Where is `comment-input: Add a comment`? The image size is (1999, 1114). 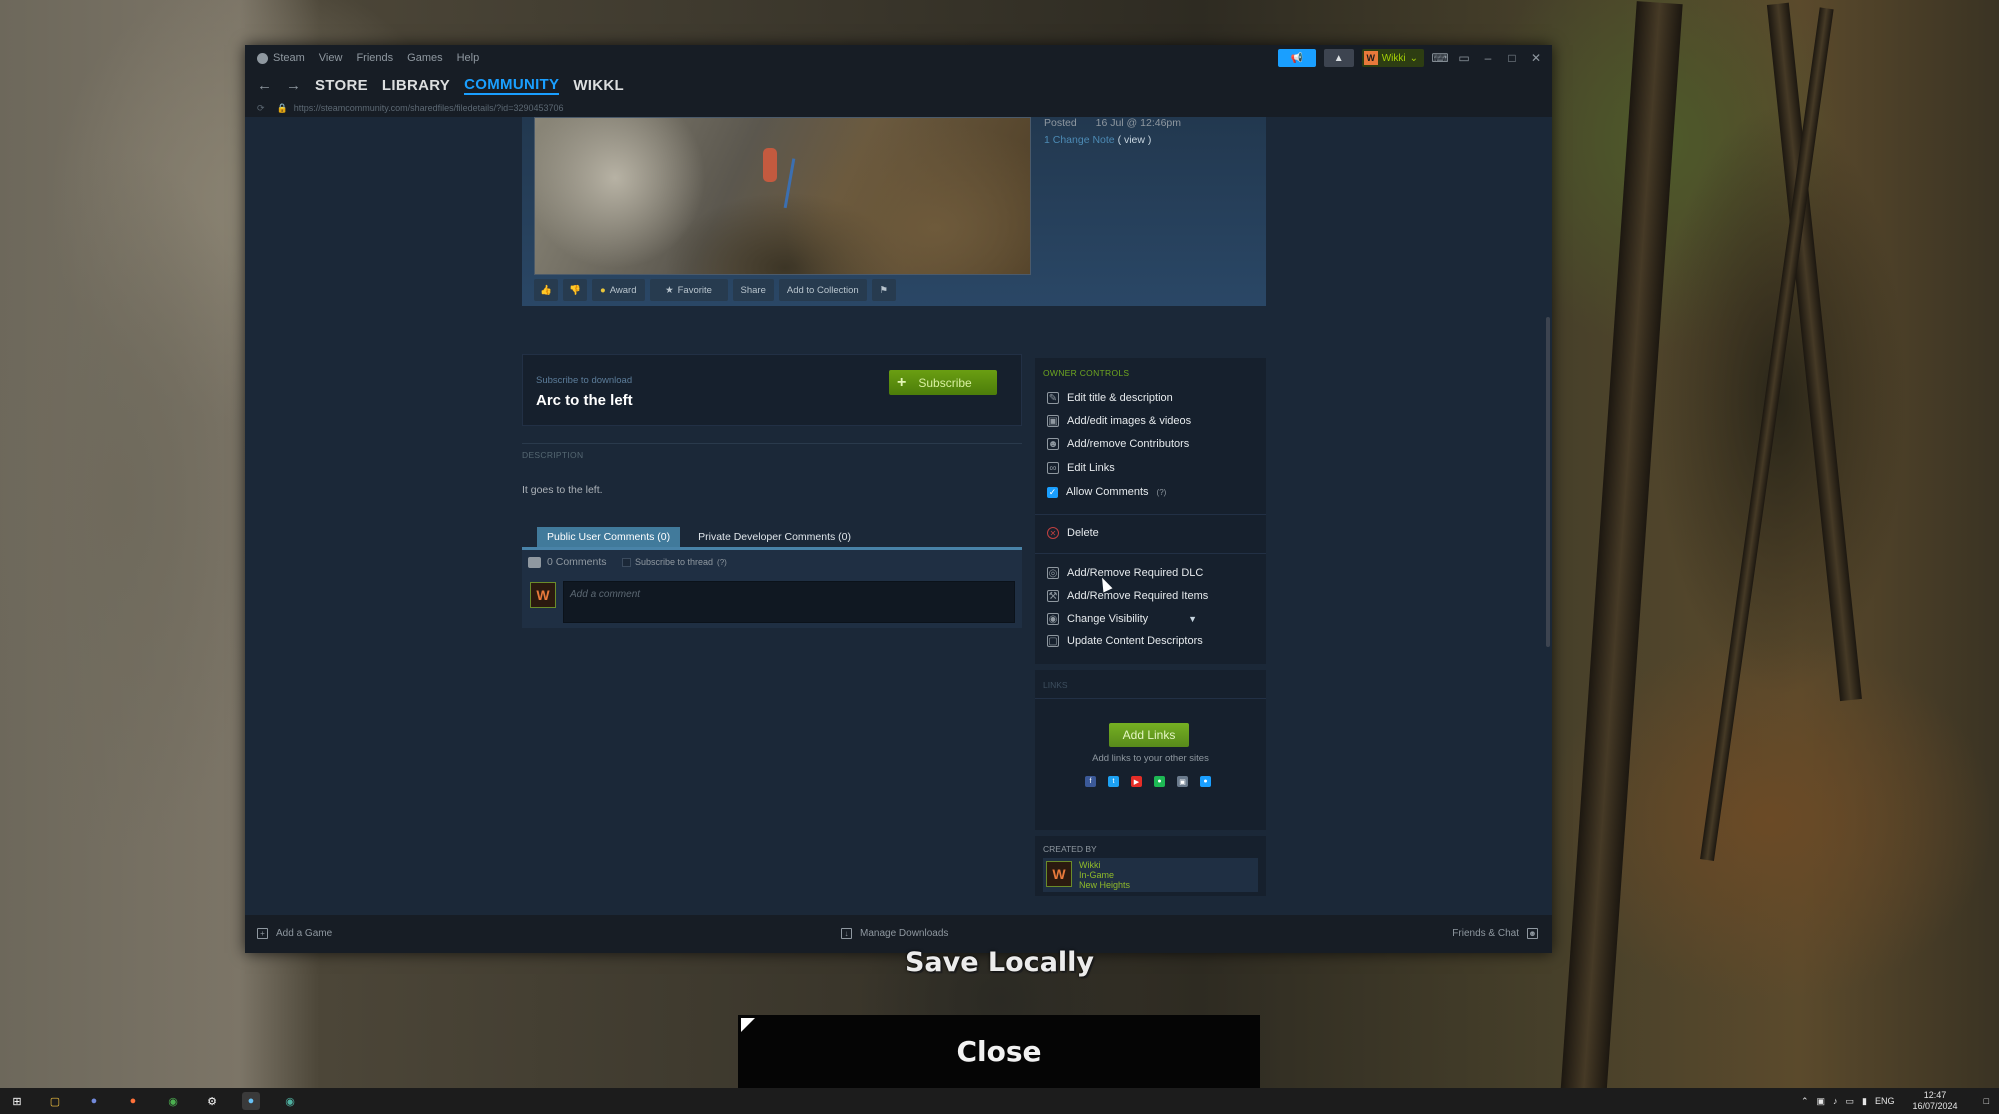 comment-input: Add a comment is located at coordinates (789, 602).